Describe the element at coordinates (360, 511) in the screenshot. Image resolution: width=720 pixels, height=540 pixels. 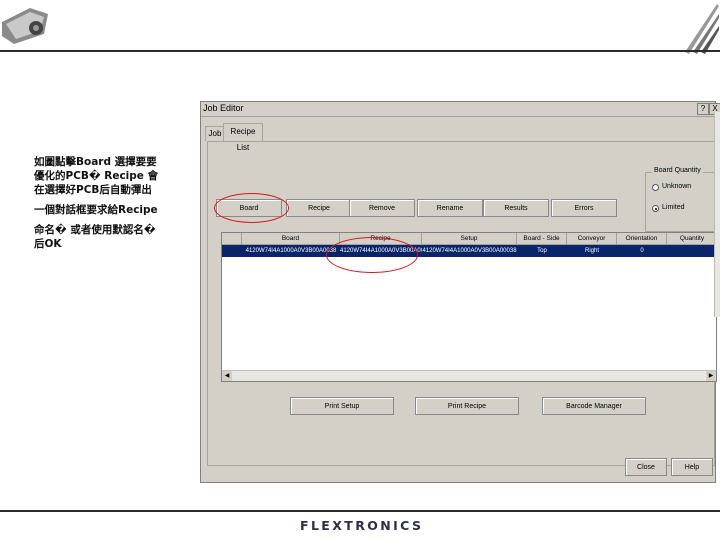
I see `footer-rule` at that location.